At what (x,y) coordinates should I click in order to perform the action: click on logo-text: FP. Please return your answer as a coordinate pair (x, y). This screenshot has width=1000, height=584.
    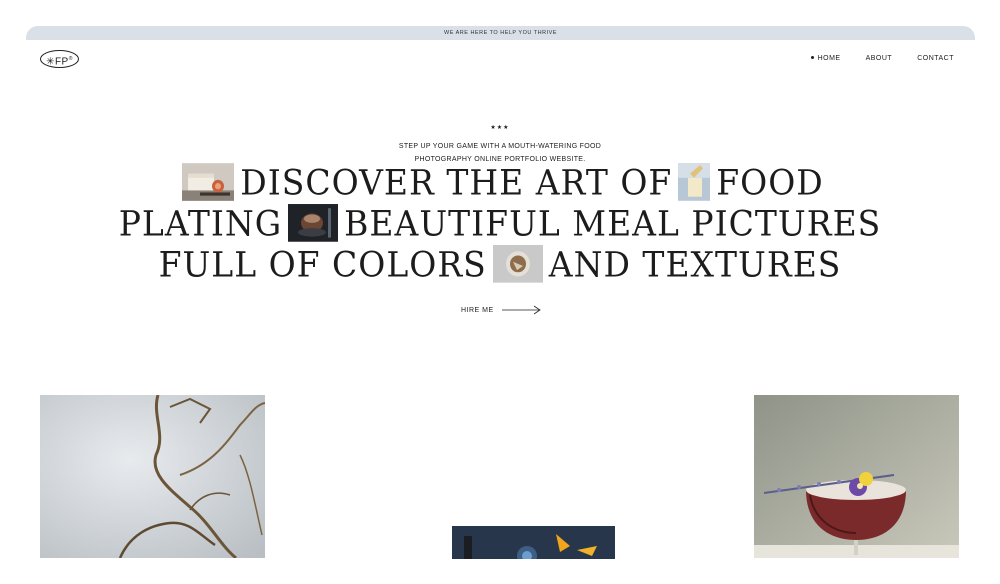
    Looking at the image, I should click on (61, 62).